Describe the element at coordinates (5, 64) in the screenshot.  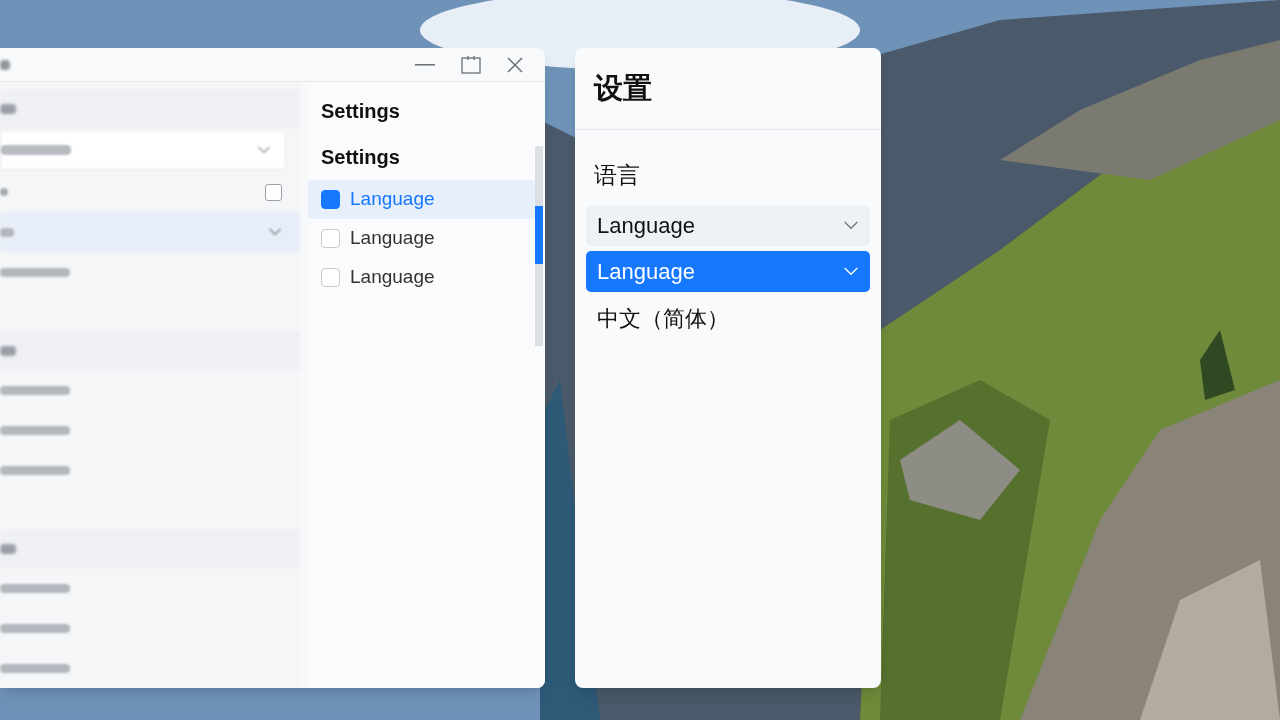
I see `blurred-title` at that location.